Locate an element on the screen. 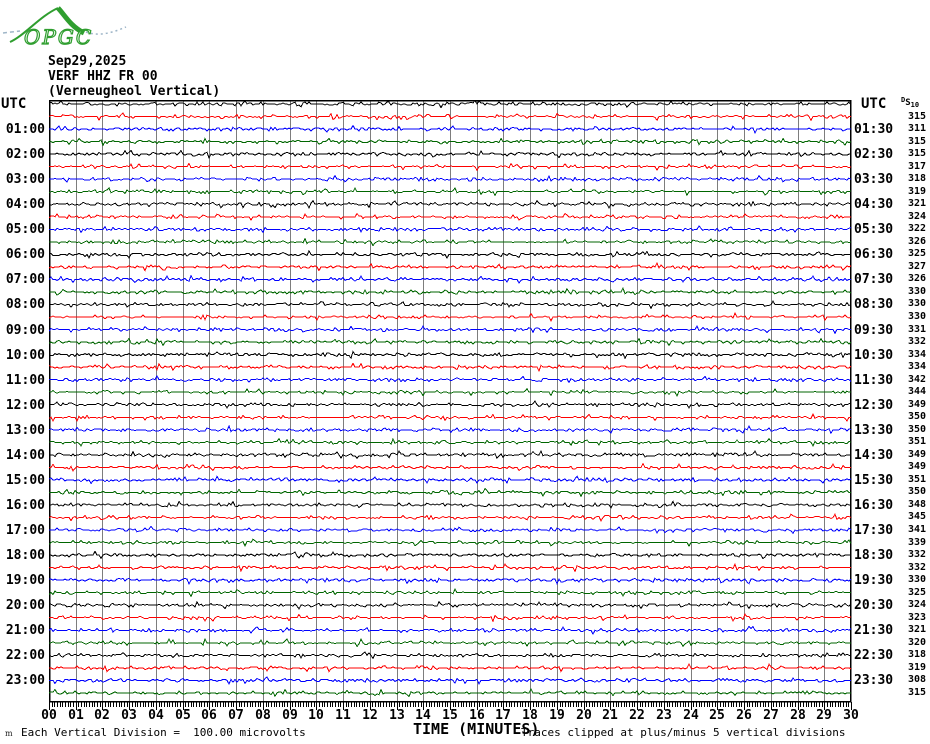  ds10-value: 311 is located at coordinates (916, 128).